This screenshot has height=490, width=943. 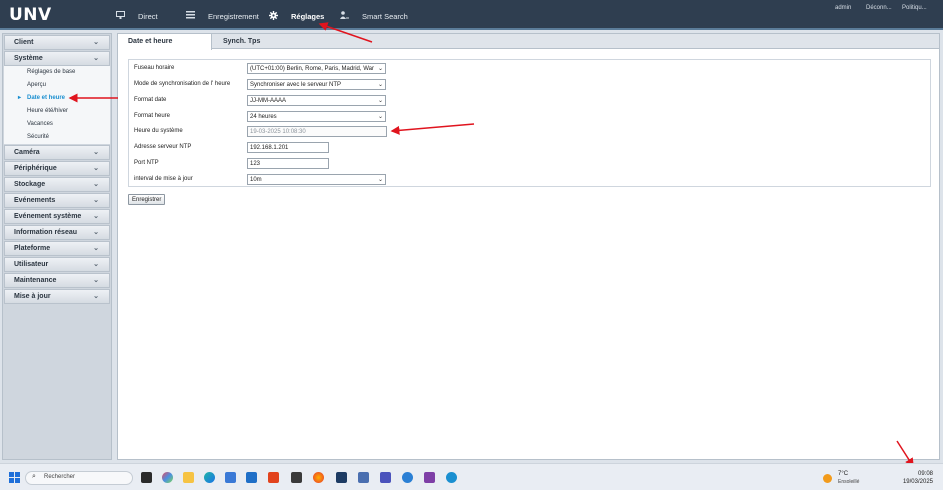 I want to click on sidebar-item-heure-ete-hiver: Heure été/hiver, so click(x=57, y=111).